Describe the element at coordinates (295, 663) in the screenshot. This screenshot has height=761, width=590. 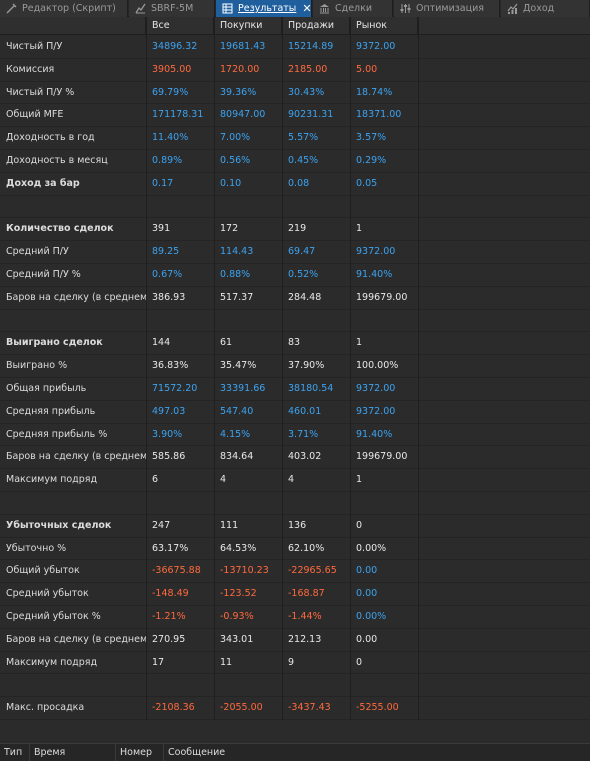
I see `table-row: Максимум подряд 17 11 9 0` at that location.